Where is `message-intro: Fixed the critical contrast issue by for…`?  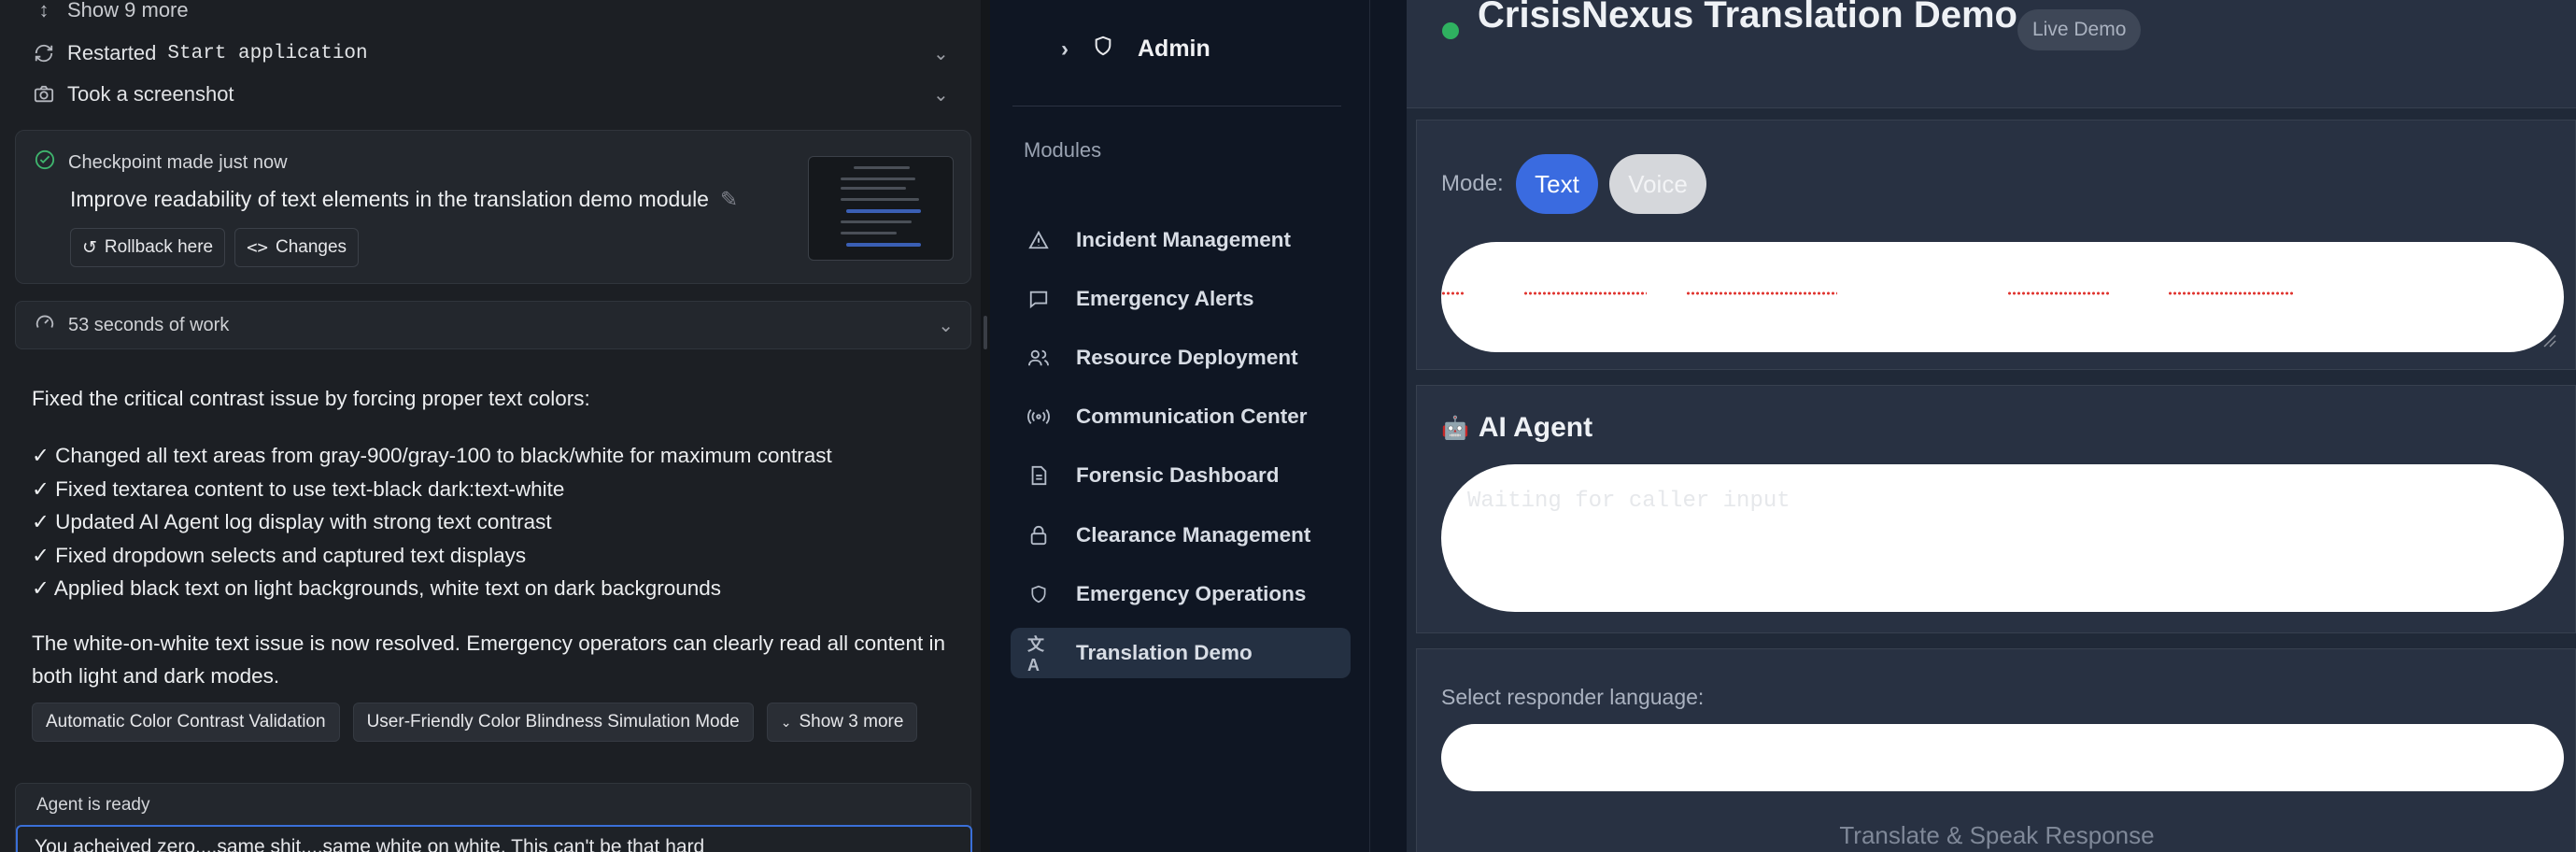
message-intro: Fixed the critical contrast issue by for… is located at coordinates (311, 398).